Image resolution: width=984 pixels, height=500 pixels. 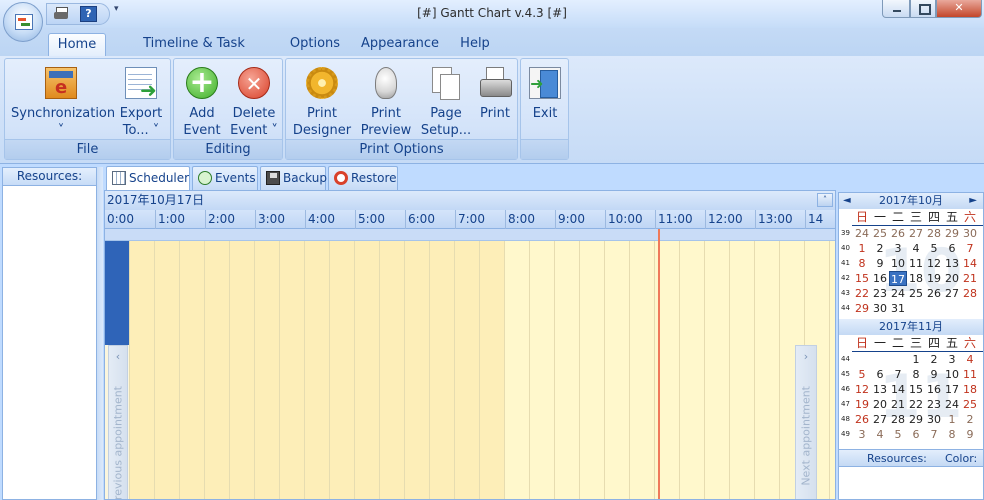 What do you see at coordinates (934, 404) in the screenshot?
I see `calendar-day: 23` at bounding box center [934, 404].